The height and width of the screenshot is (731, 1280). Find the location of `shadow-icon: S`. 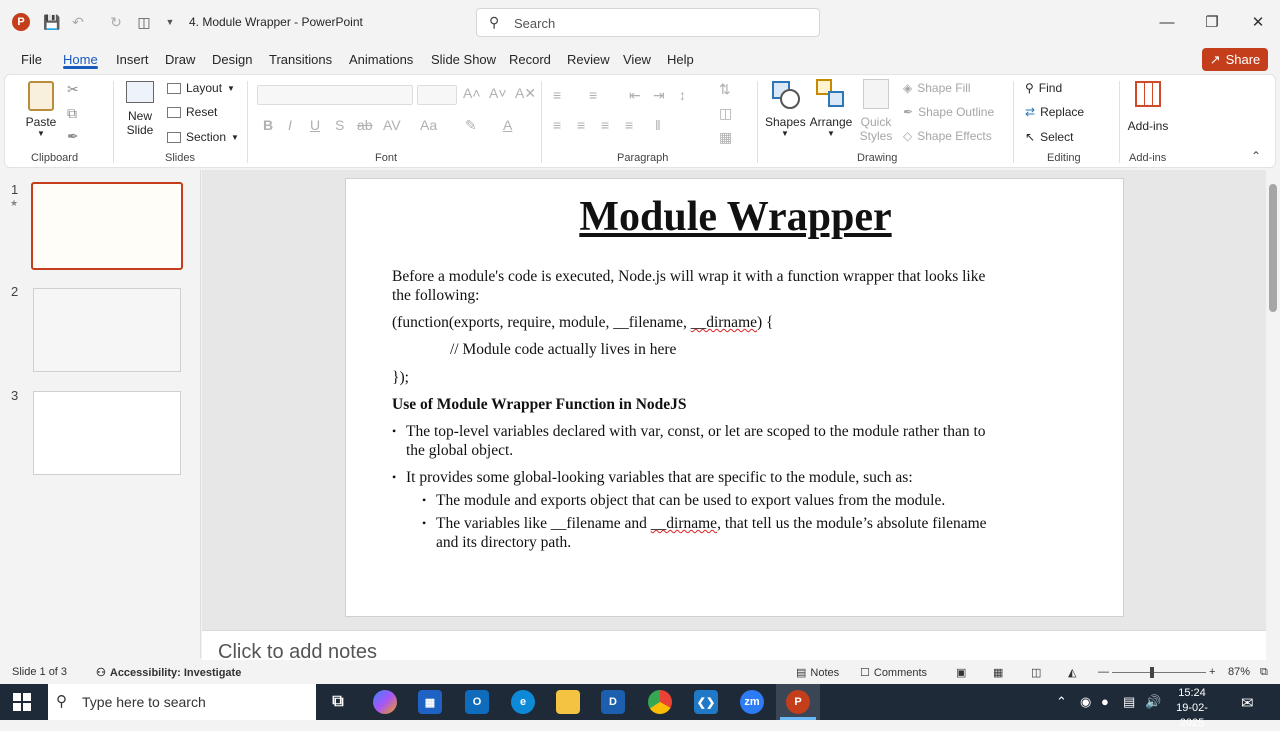

shadow-icon: S is located at coordinates (339, 125).